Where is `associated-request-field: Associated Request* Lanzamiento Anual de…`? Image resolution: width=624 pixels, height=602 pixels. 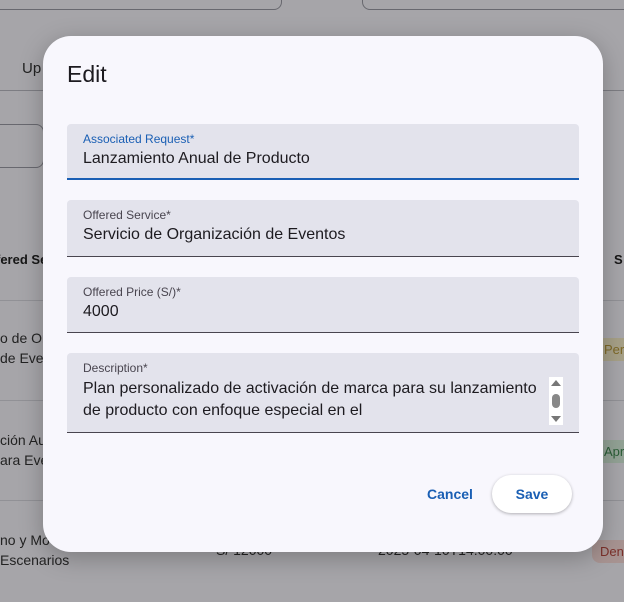 associated-request-field: Associated Request* Lanzamiento Anual de… is located at coordinates (323, 152).